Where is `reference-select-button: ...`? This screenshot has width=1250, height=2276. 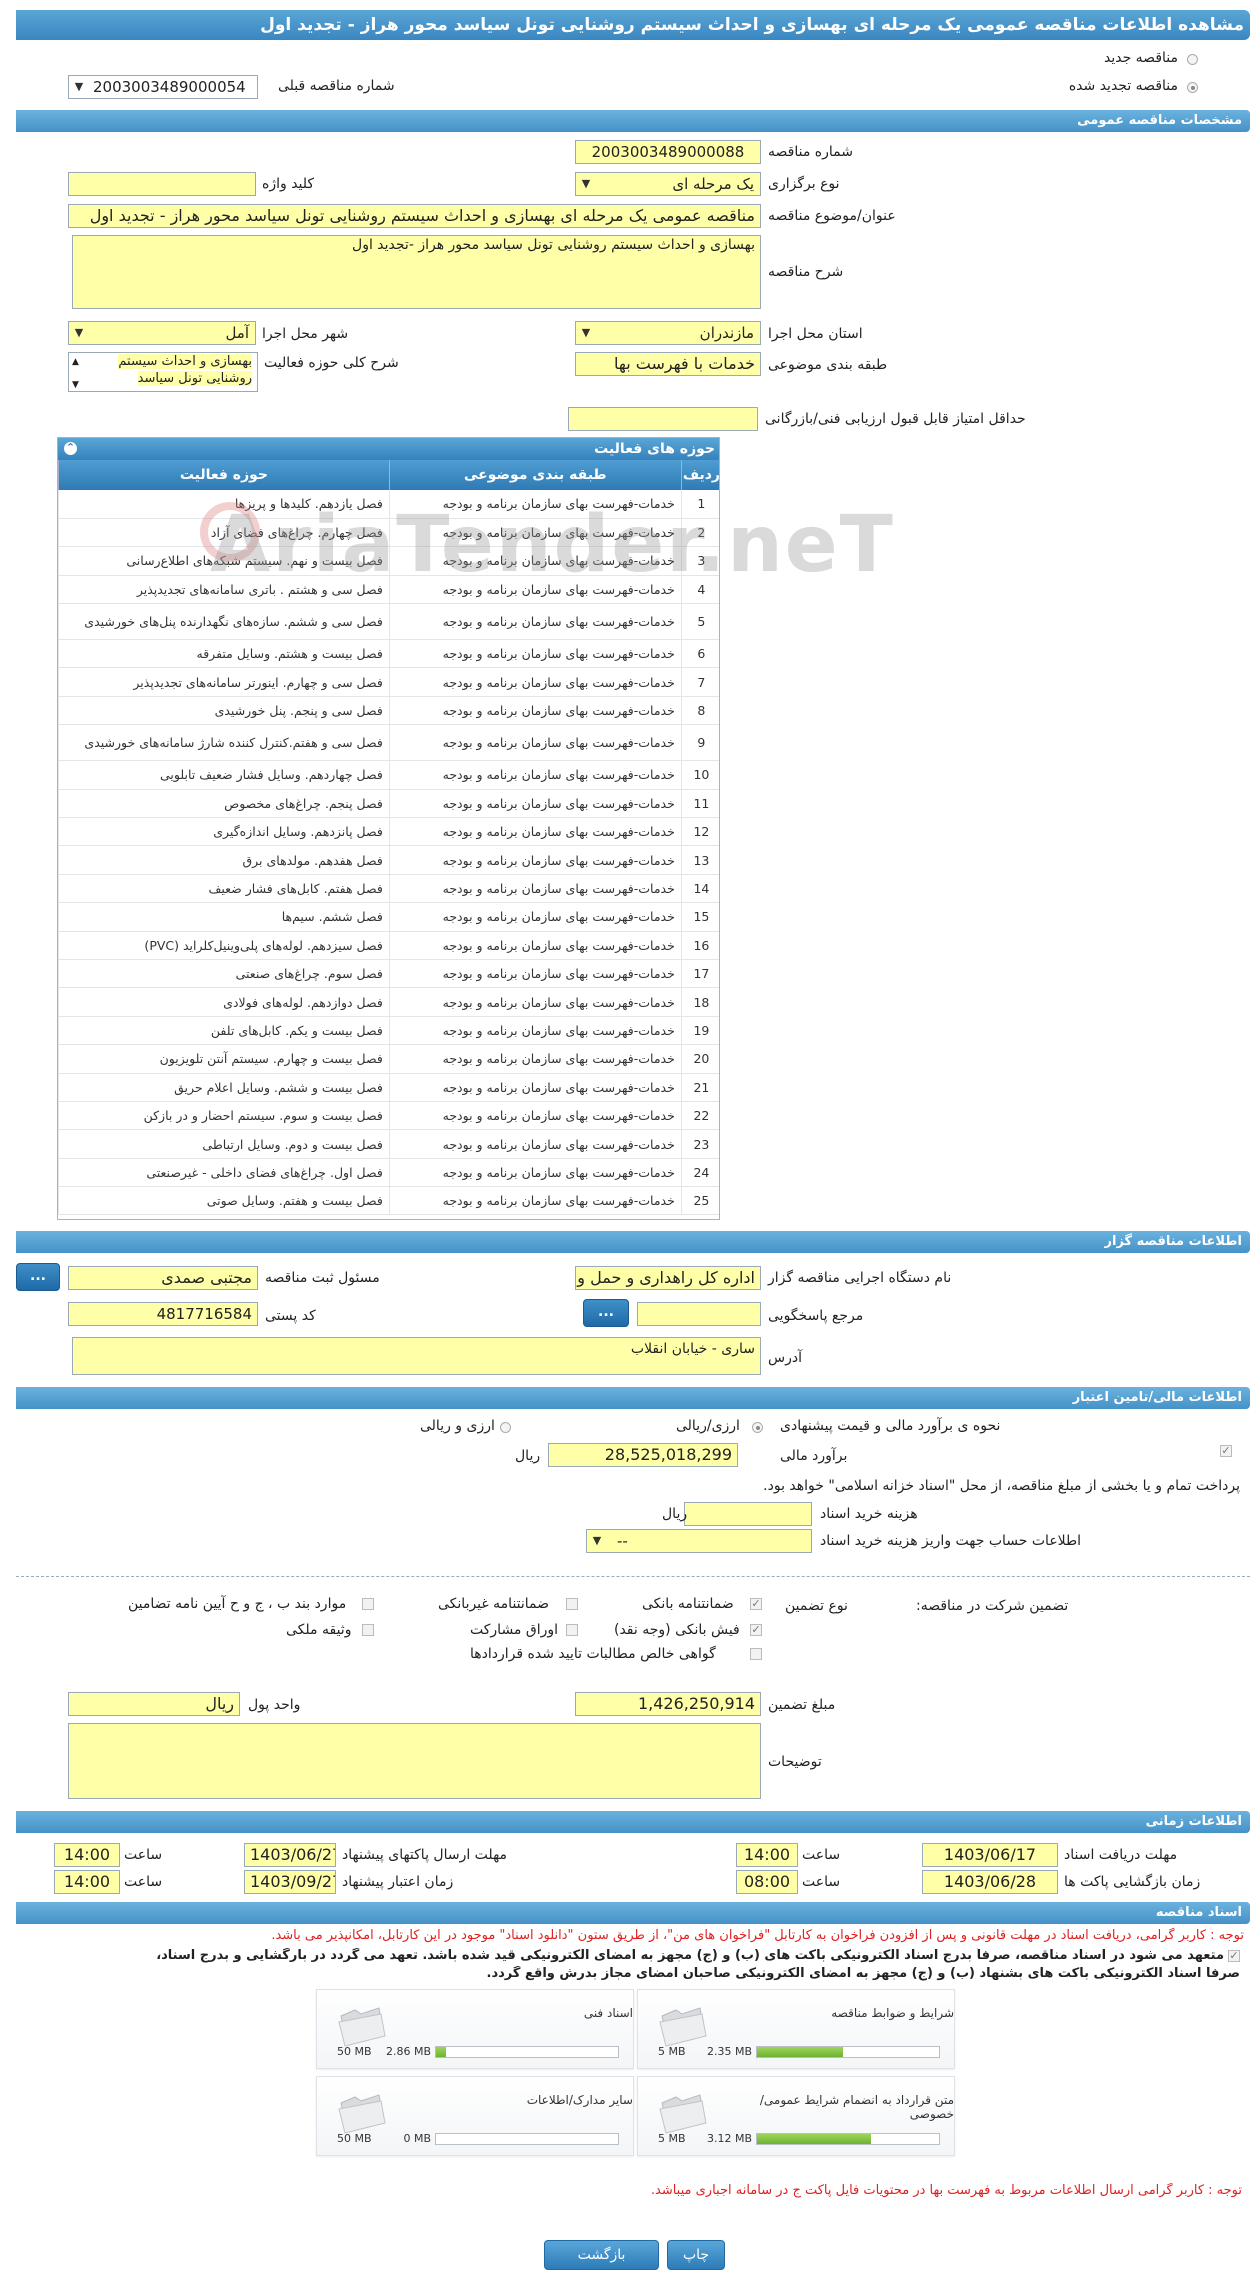 reference-select-button: ... is located at coordinates (606, 1313).